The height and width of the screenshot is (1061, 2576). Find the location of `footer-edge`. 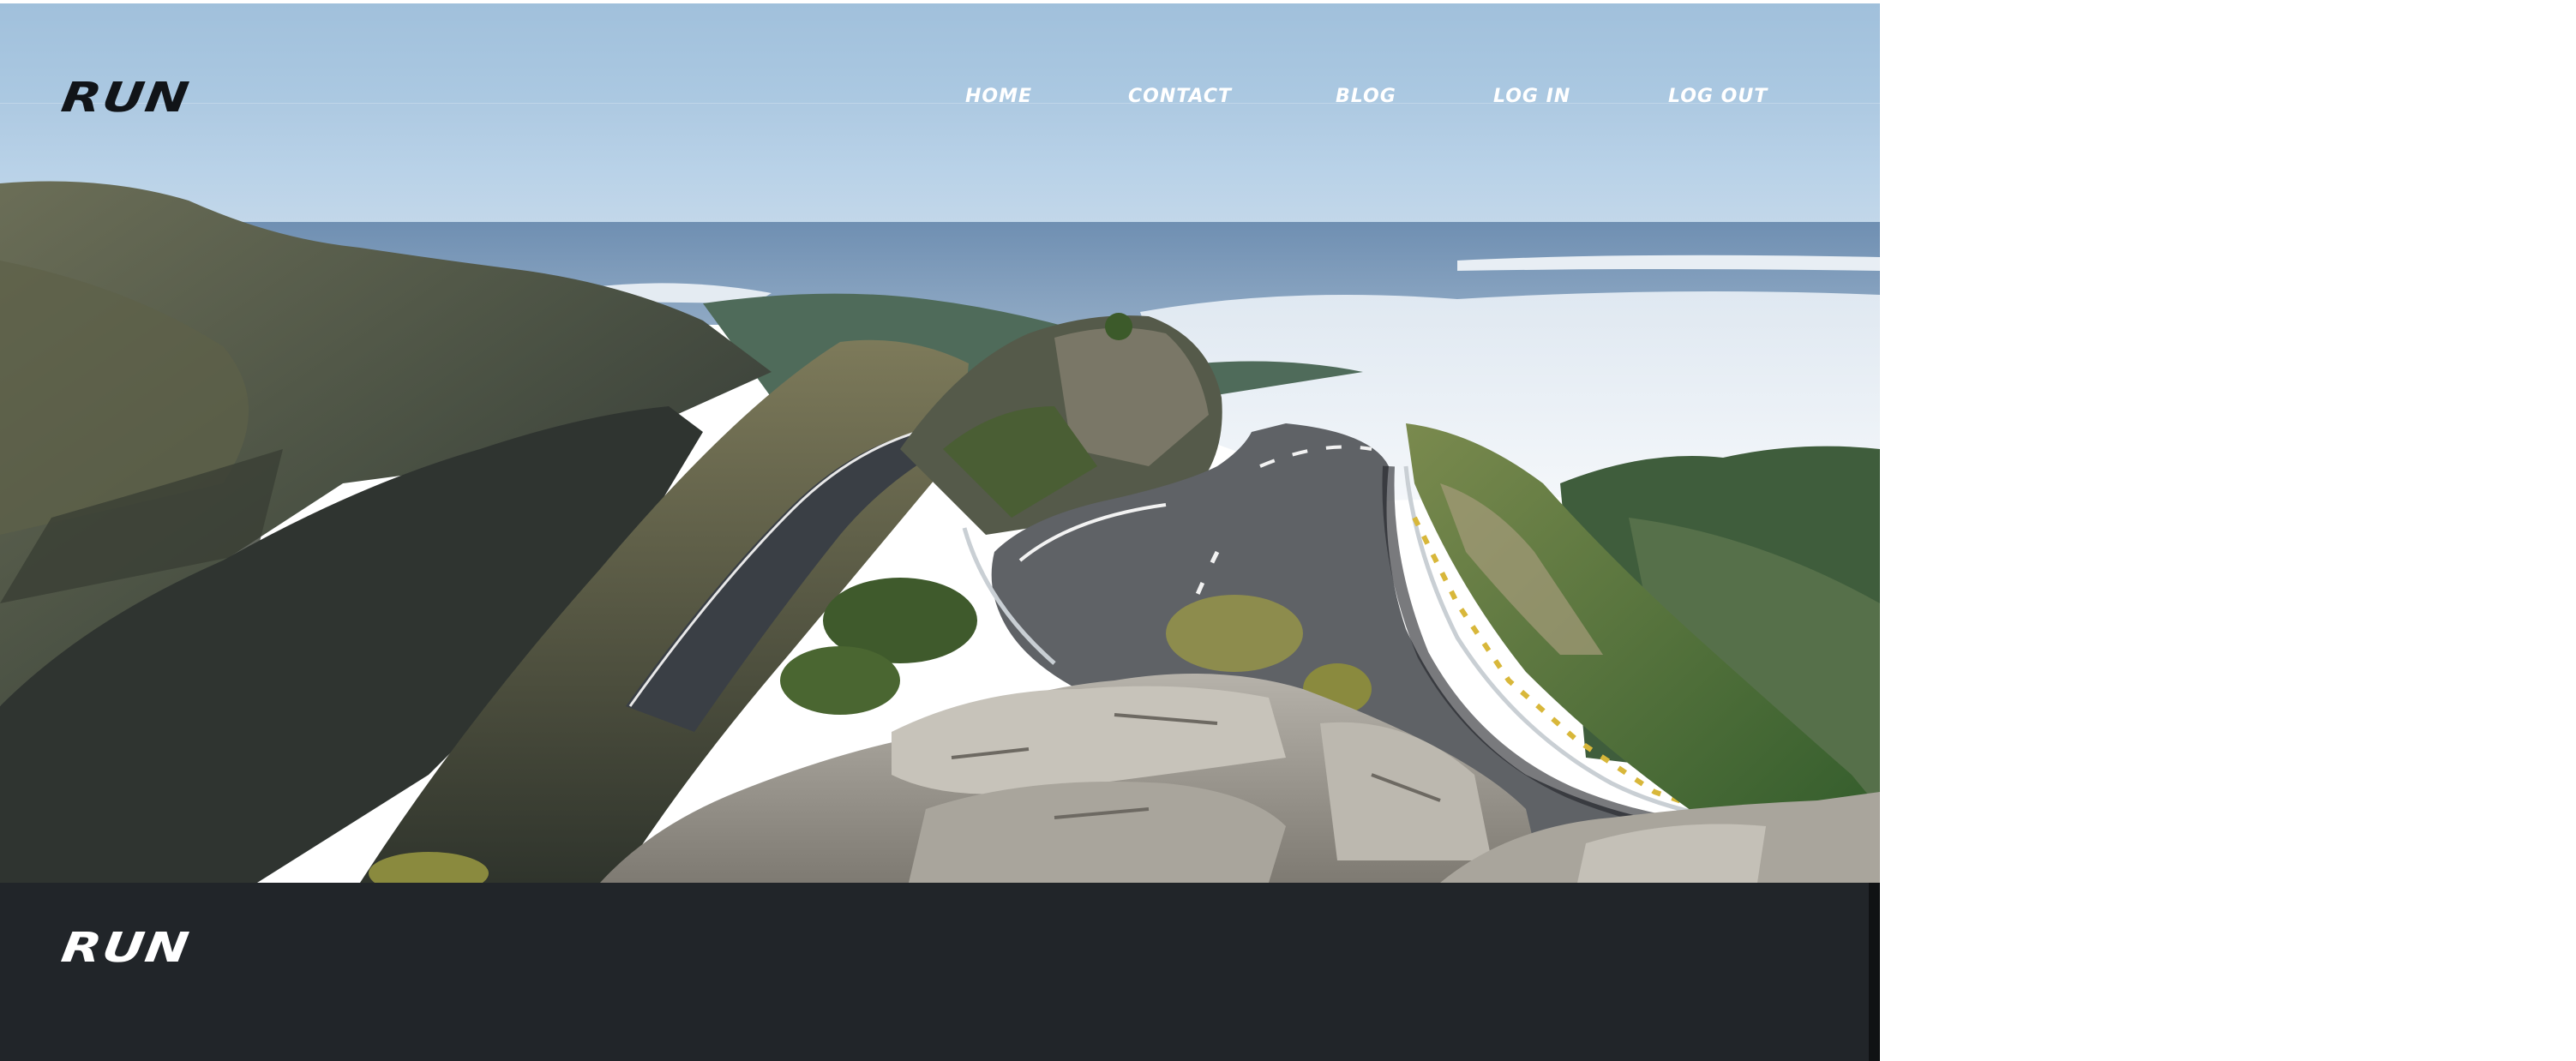

footer-edge is located at coordinates (1874, 972).